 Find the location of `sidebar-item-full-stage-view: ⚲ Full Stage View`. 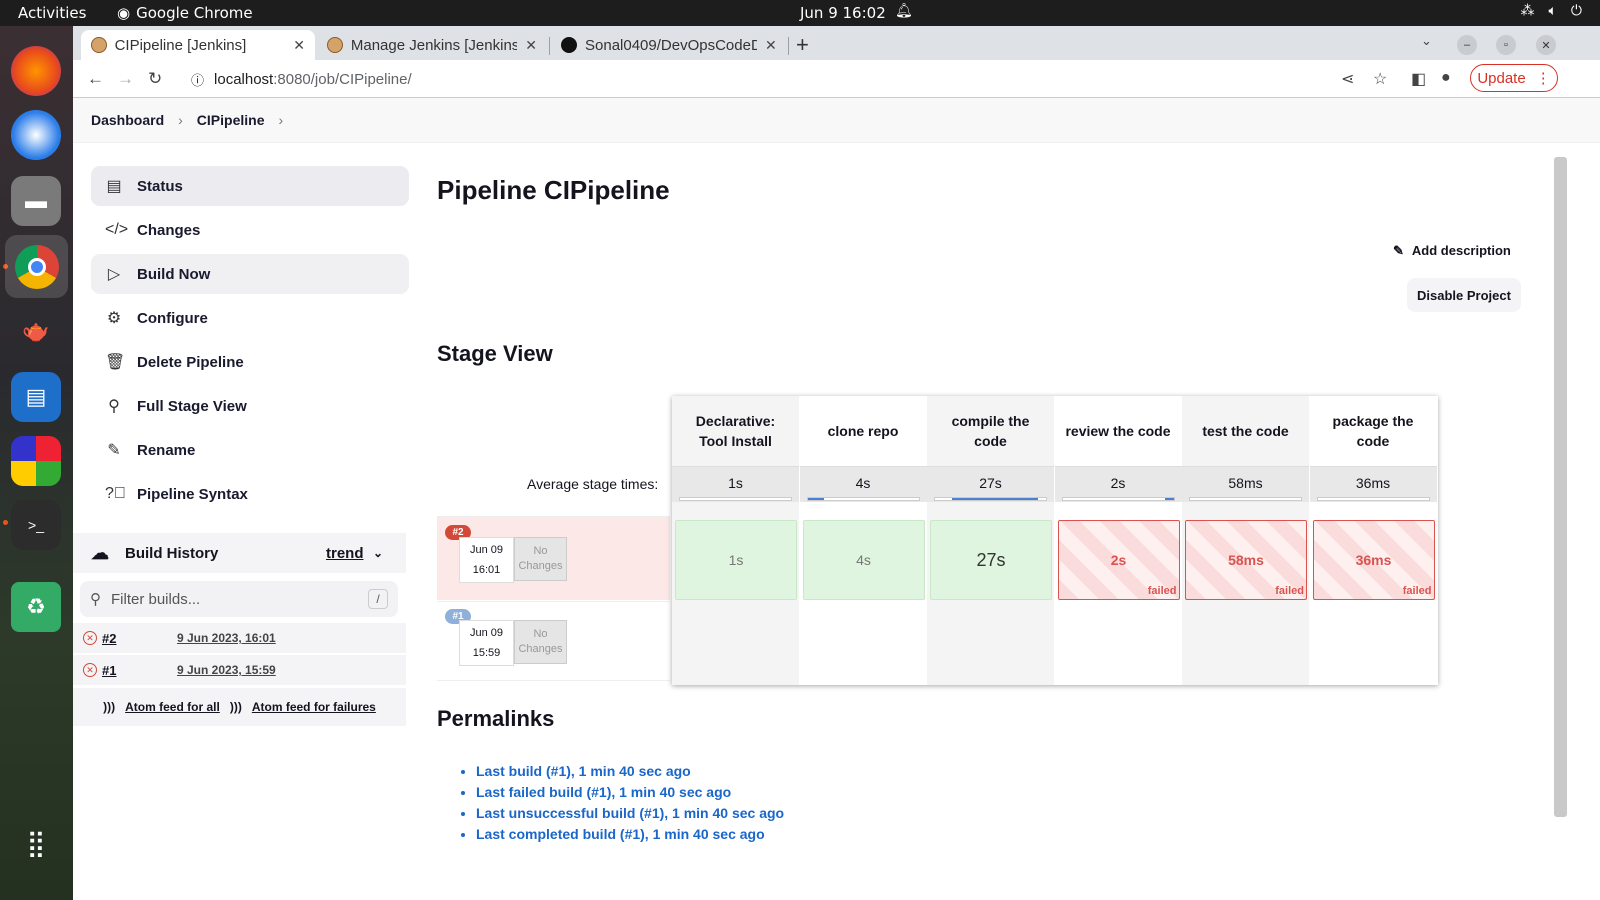

sidebar-item-full-stage-view: ⚲ Full Stage View is located at coordinates (250, 406).